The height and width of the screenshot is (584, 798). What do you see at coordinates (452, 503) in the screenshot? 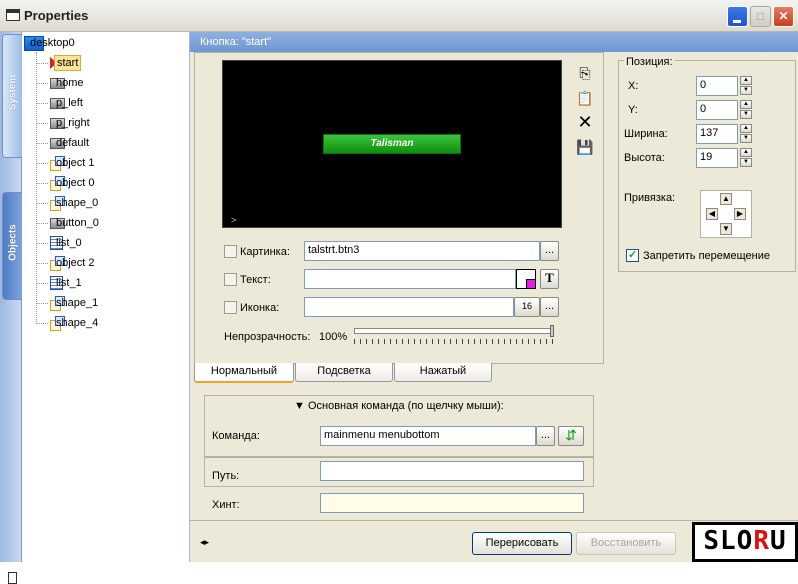
I see `hint-field` at bounding box center [452, 503].